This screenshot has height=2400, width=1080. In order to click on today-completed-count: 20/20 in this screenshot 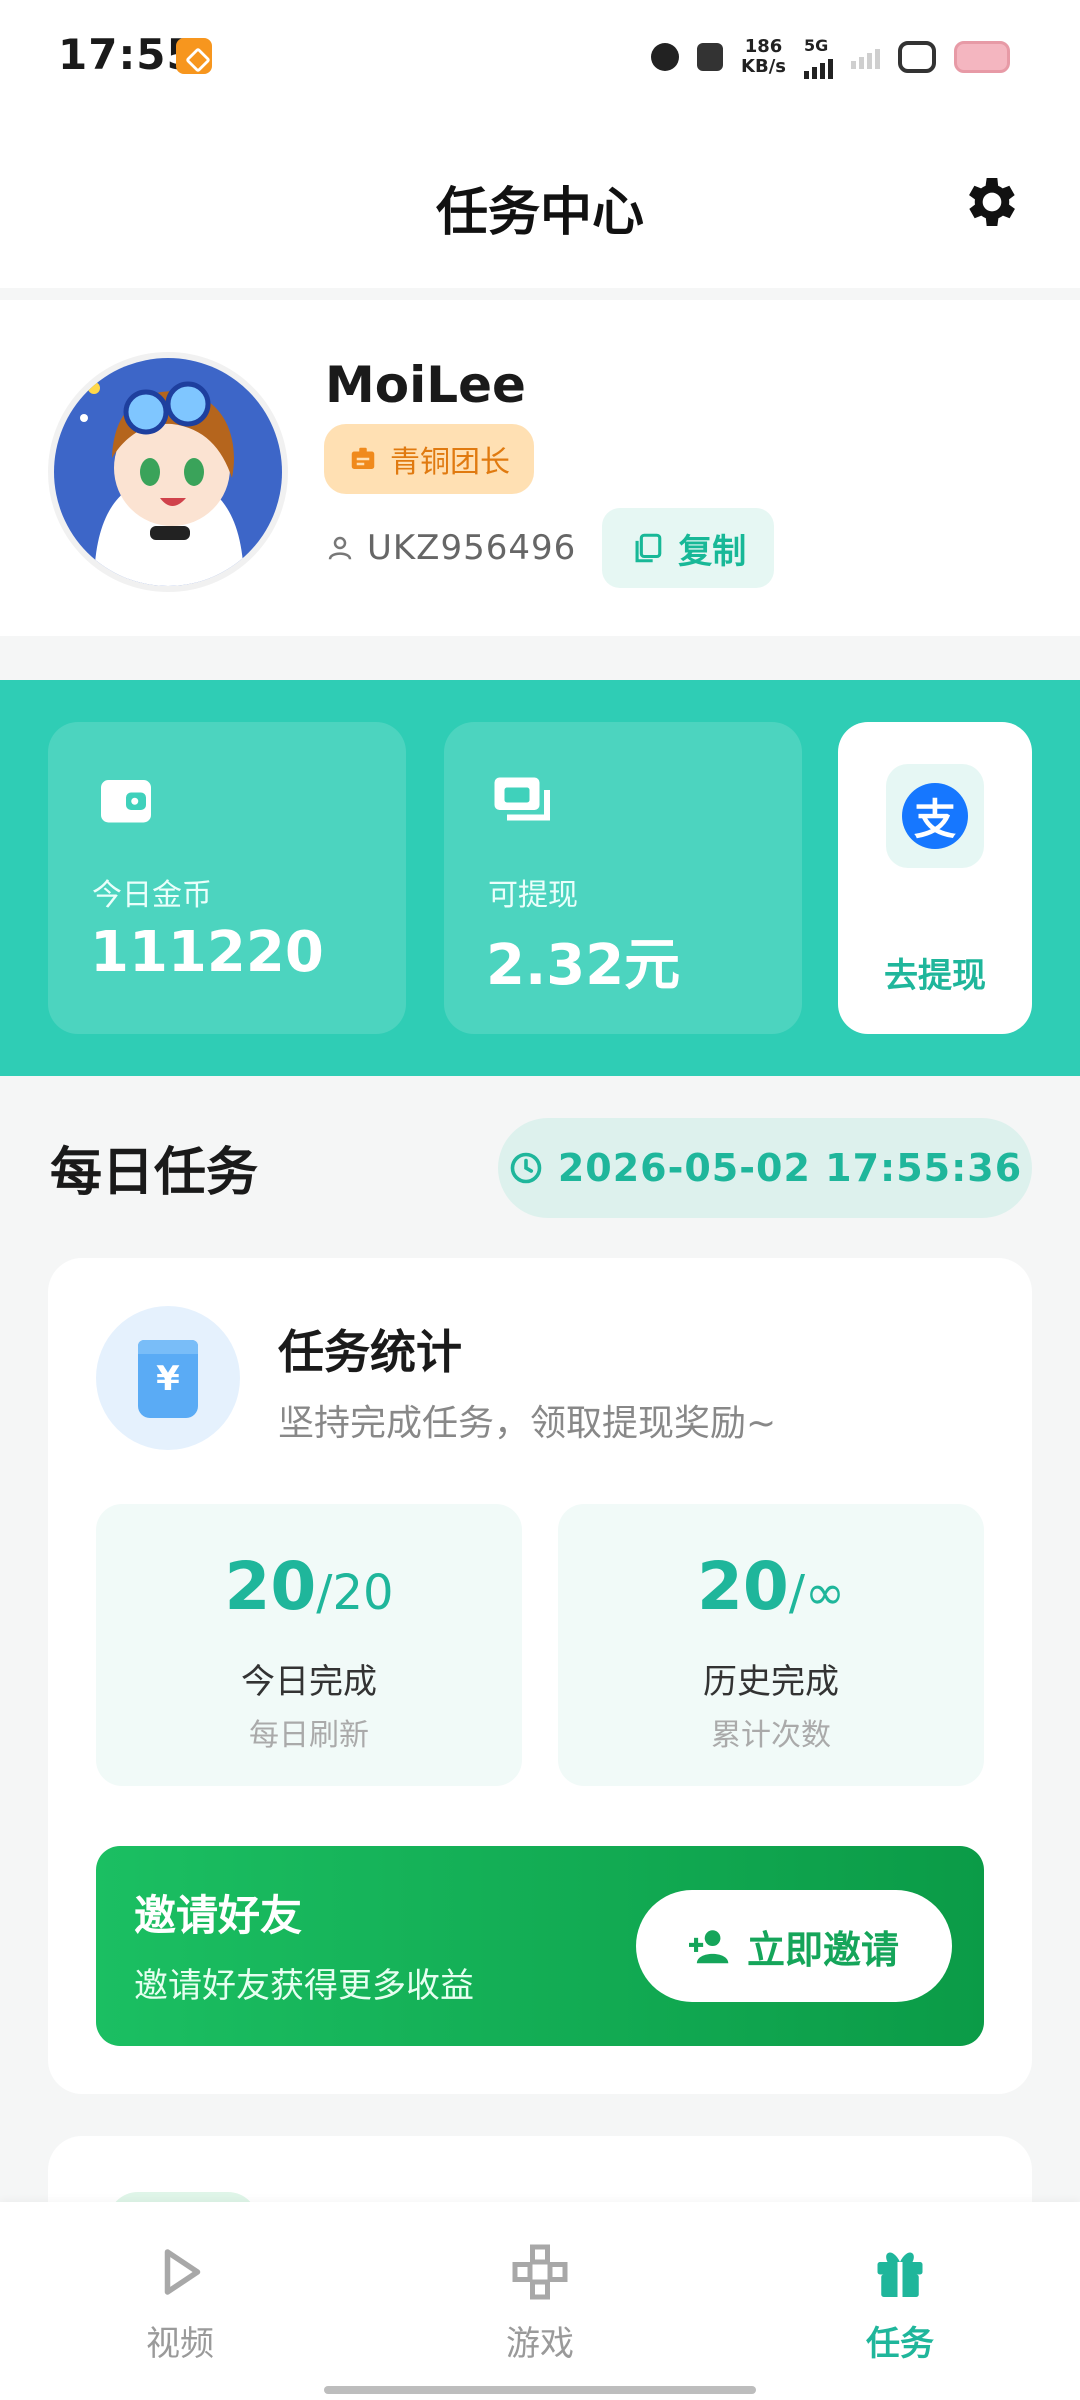, I will do `click(309, 1586)`.